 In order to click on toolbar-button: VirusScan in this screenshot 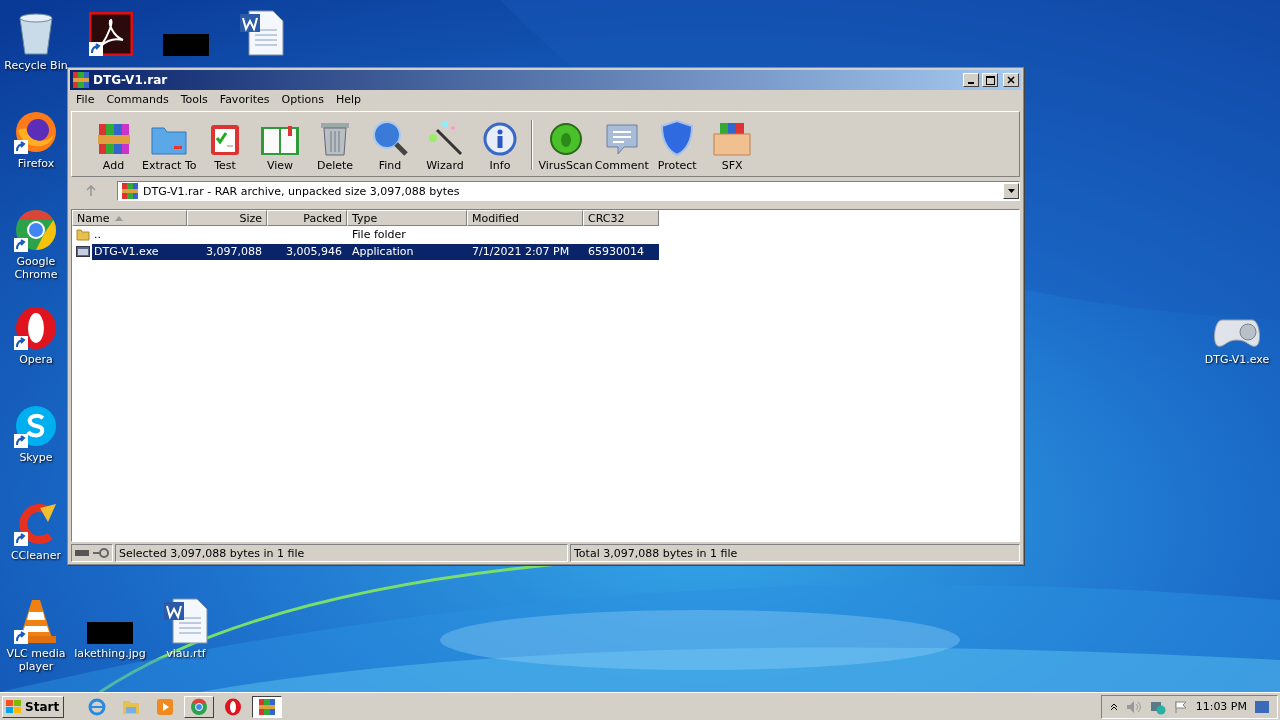, I will do `click(565, 145)`.